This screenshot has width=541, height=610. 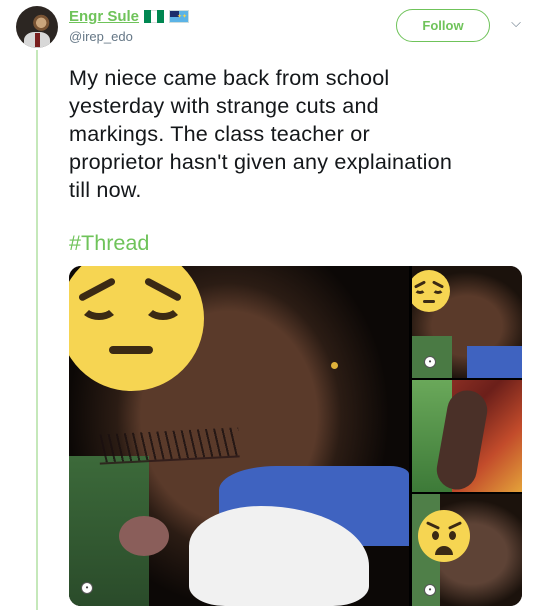 What do you see at coordinates (104, 16) in the screenshot?
I see `display-name: Engr Sule` at bounding box center [104, 16].